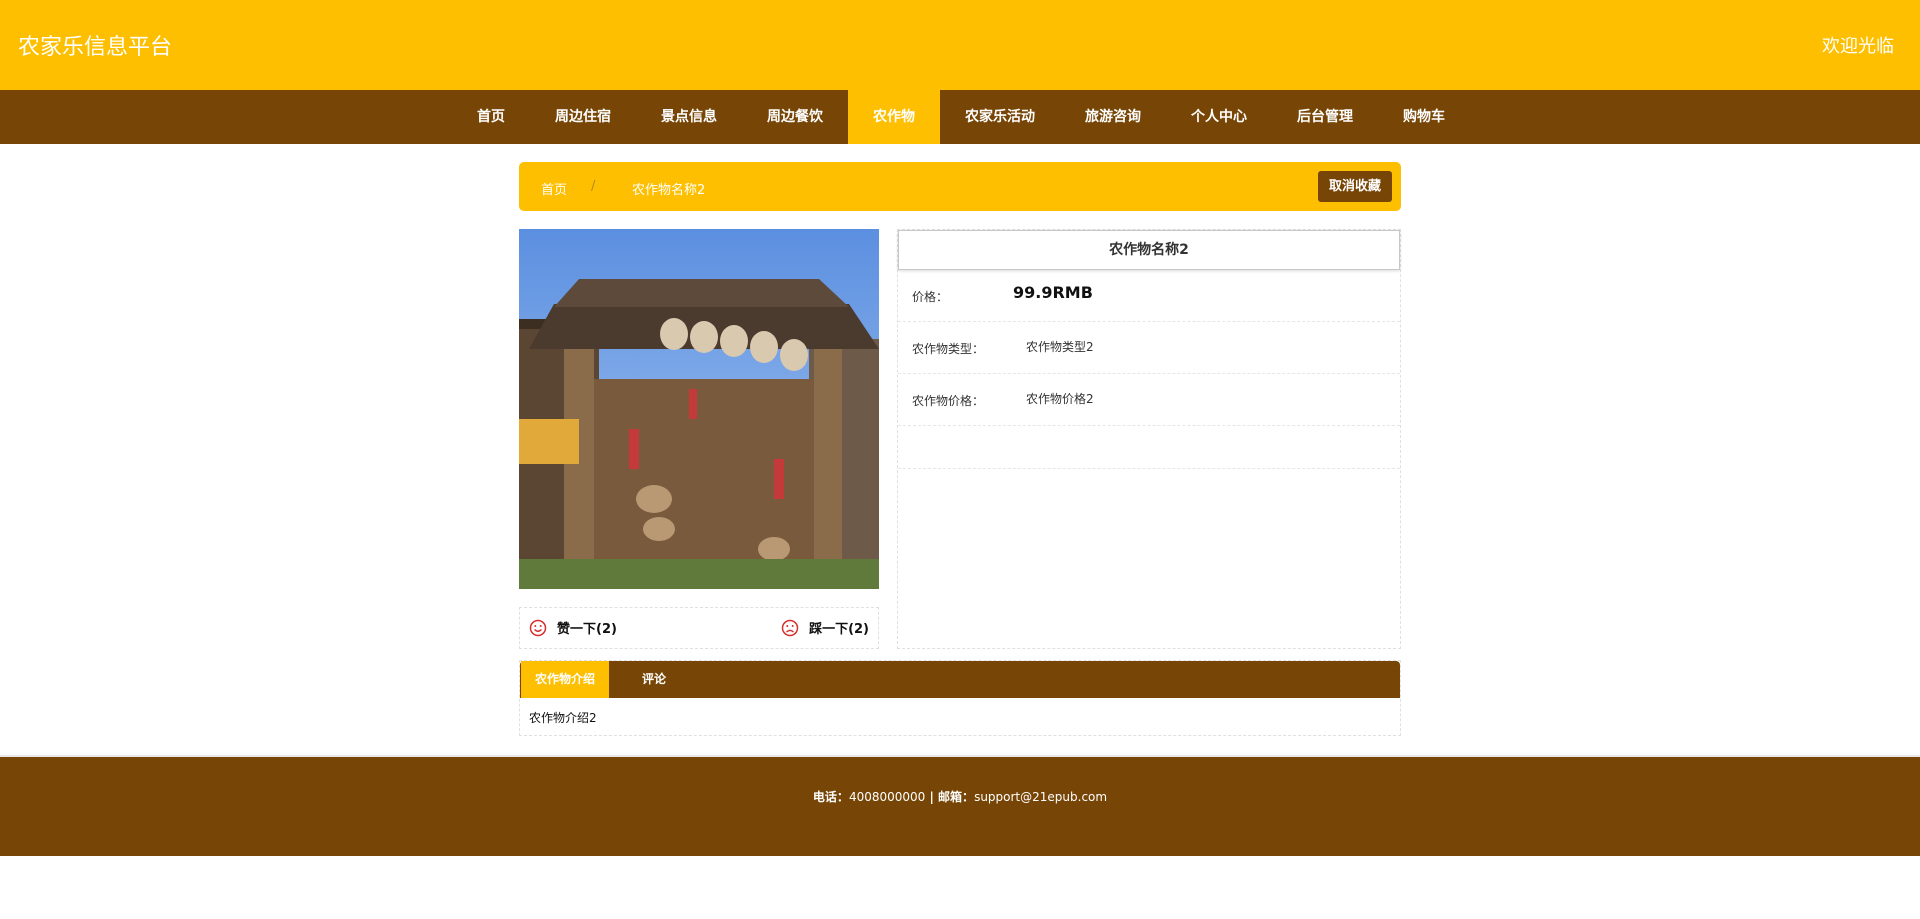 Image resolution: width=1920 pixels, height=919 pixels. Describe the element at coordinates (1149, 447) in the screenshot. I see `actions-row` at that location.